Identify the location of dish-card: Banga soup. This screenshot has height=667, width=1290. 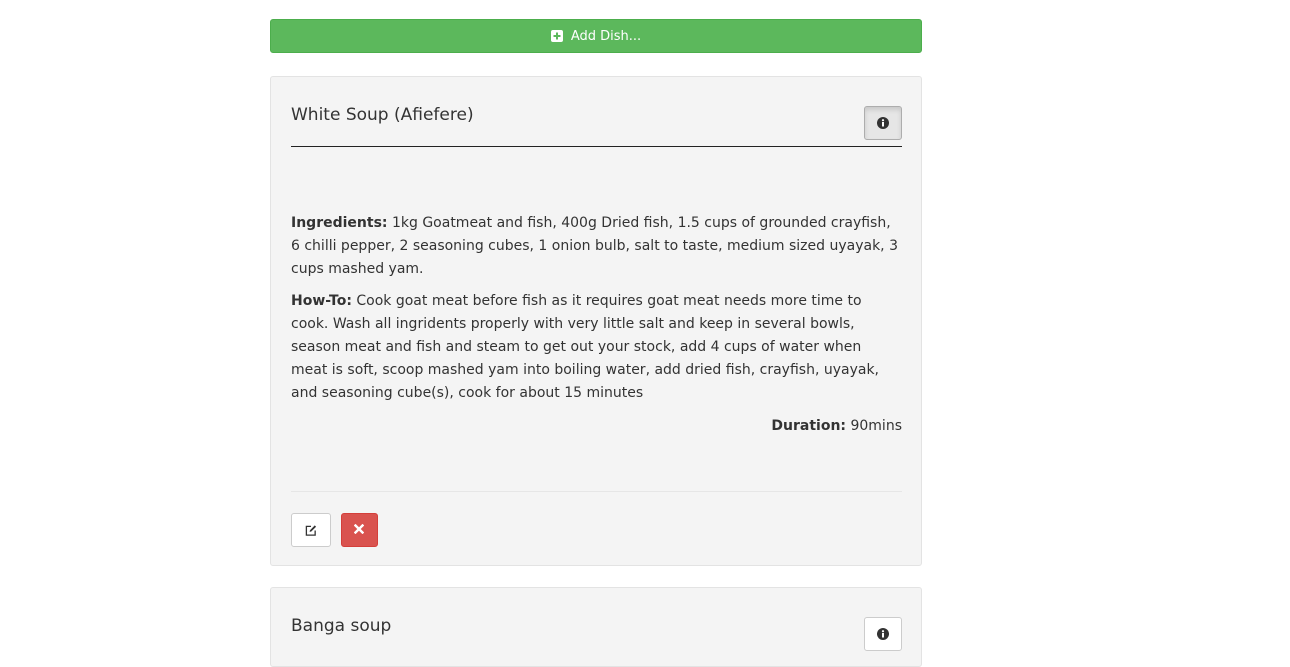
(596, 627).